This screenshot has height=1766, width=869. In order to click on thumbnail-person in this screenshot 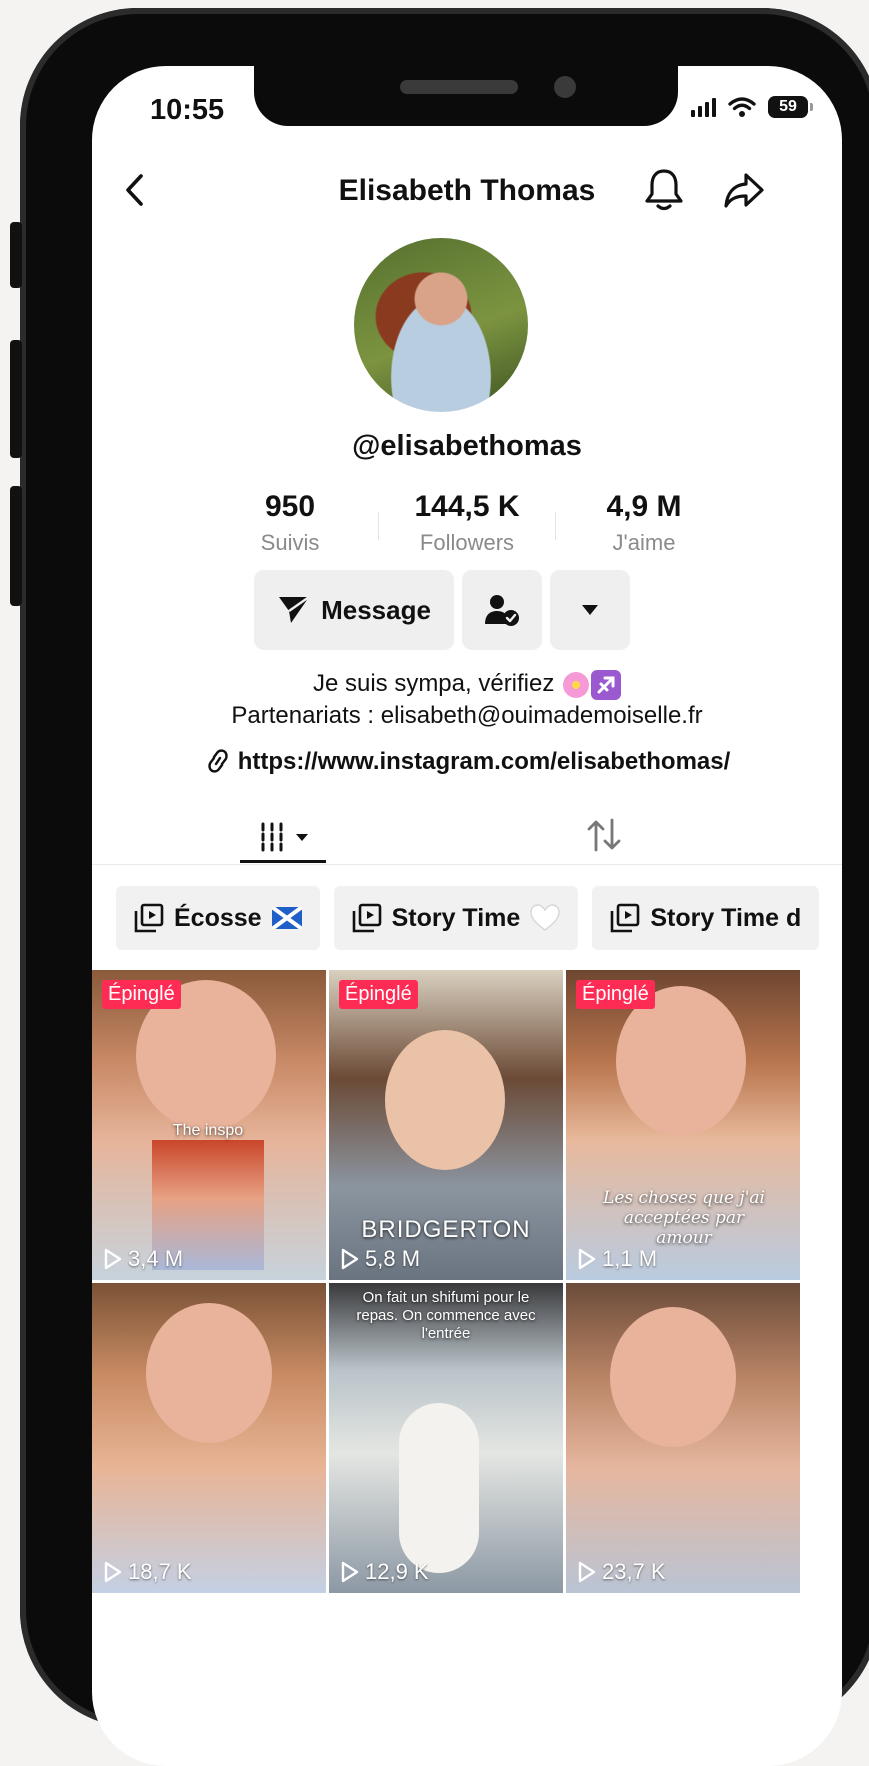, I will do `click(439, 1488)`.